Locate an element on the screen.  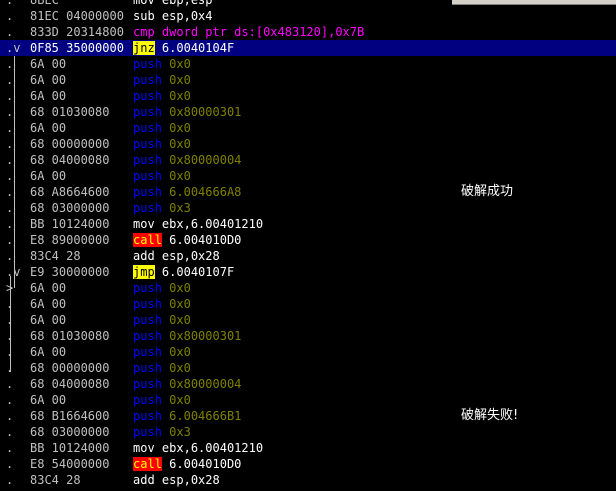
mnemonic: add is located at coordinates (144, 480).